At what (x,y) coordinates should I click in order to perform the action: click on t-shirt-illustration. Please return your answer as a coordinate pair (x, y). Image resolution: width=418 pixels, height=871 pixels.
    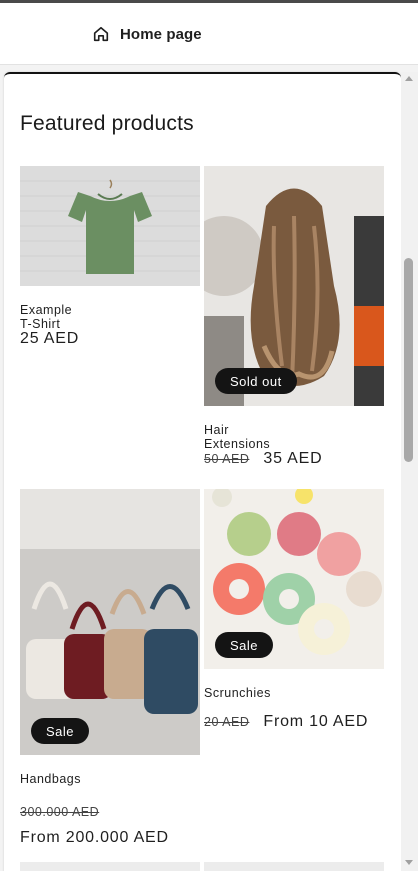
    Looking at the image, I should click on (110, 226).